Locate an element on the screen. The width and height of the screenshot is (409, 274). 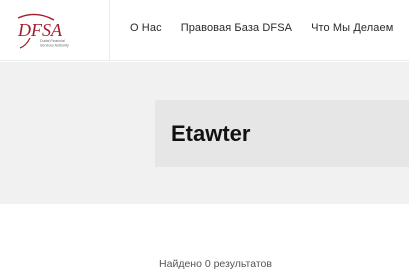
dfsa-logo: DFSA Dubai Financial Services Authority is located at coordinates (48, 29).